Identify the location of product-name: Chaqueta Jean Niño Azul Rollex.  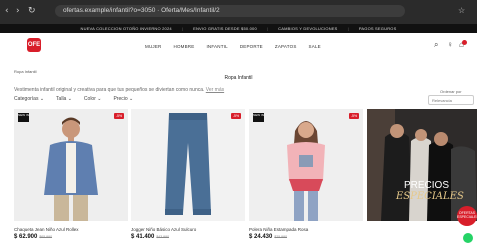
(46, 229).